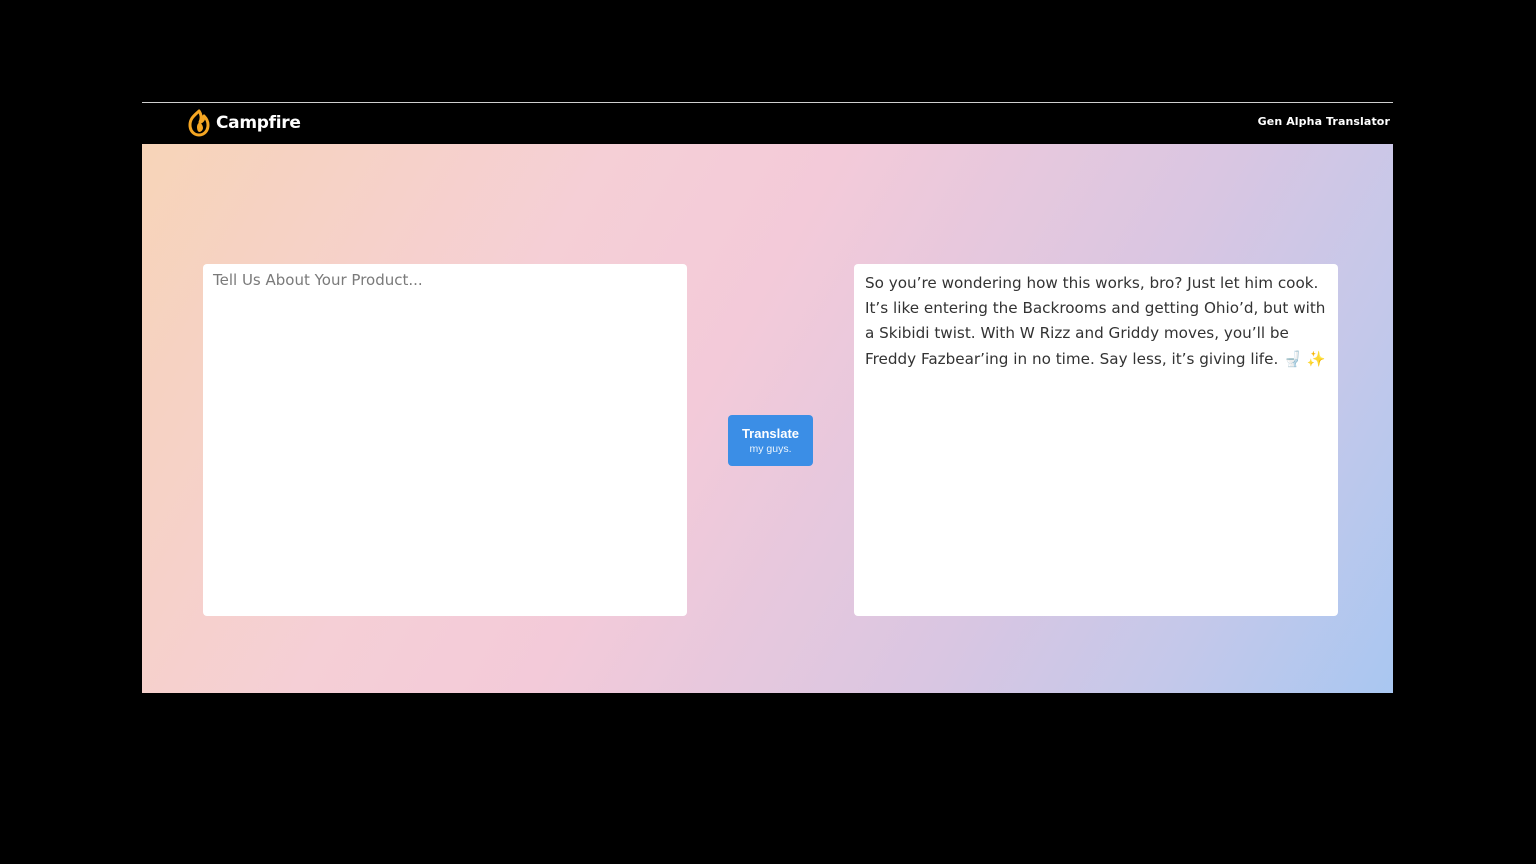  I want to click on product-input, so click(445, 440).